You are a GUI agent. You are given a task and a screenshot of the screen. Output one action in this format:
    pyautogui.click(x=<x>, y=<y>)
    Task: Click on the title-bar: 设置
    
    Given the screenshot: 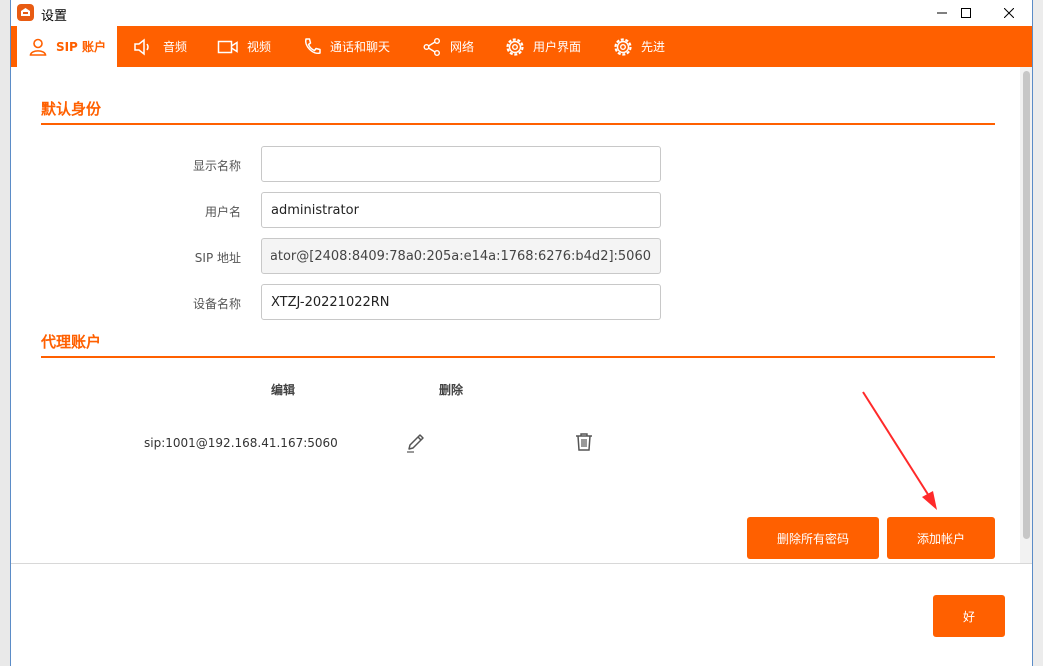 What is the action you would take?
    pyautogui.click(x=521, y=13)
    